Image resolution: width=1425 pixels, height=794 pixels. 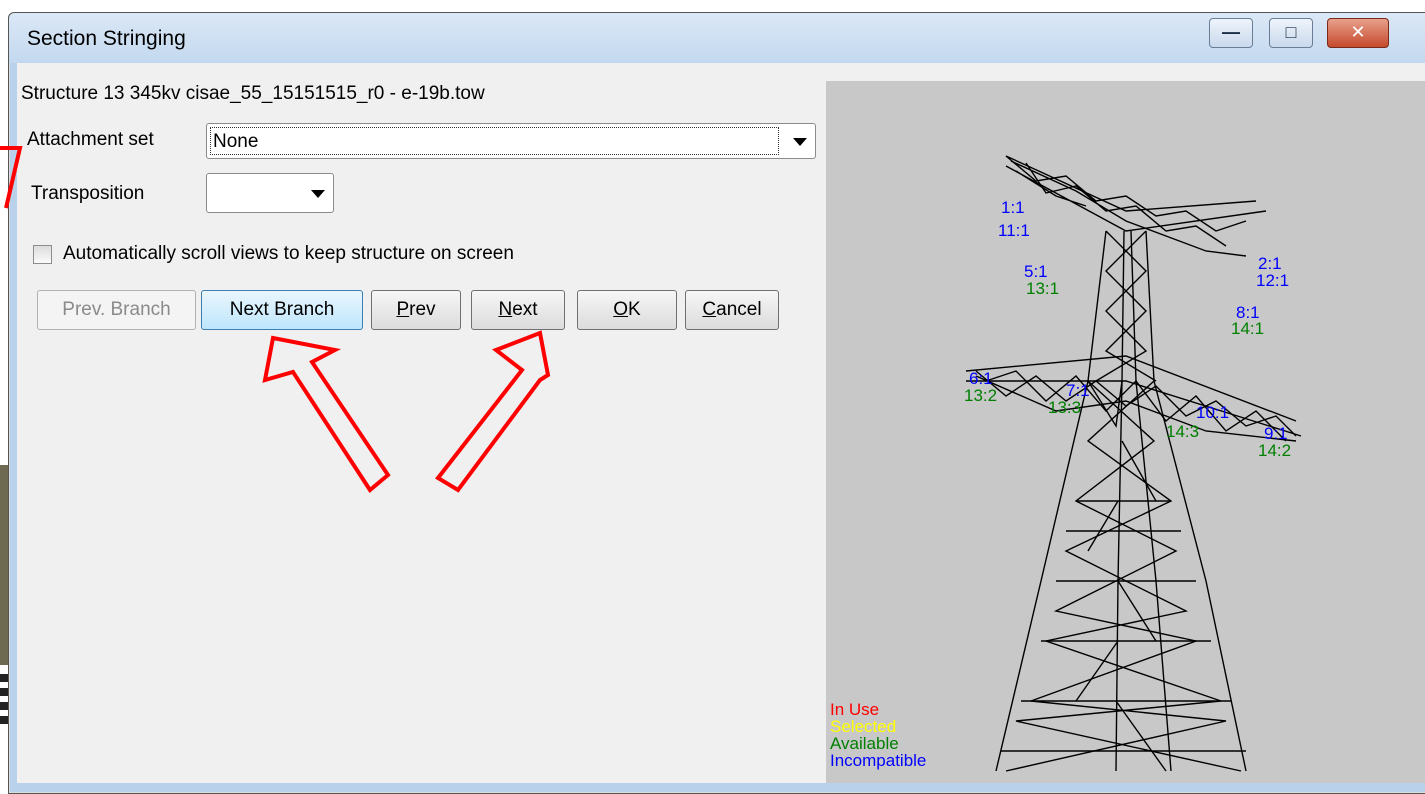 What do you see at coordinates (878, 760) in the screenshot?
I see `legend-incompatible: Incompatible` at bounding box center [878, 760].